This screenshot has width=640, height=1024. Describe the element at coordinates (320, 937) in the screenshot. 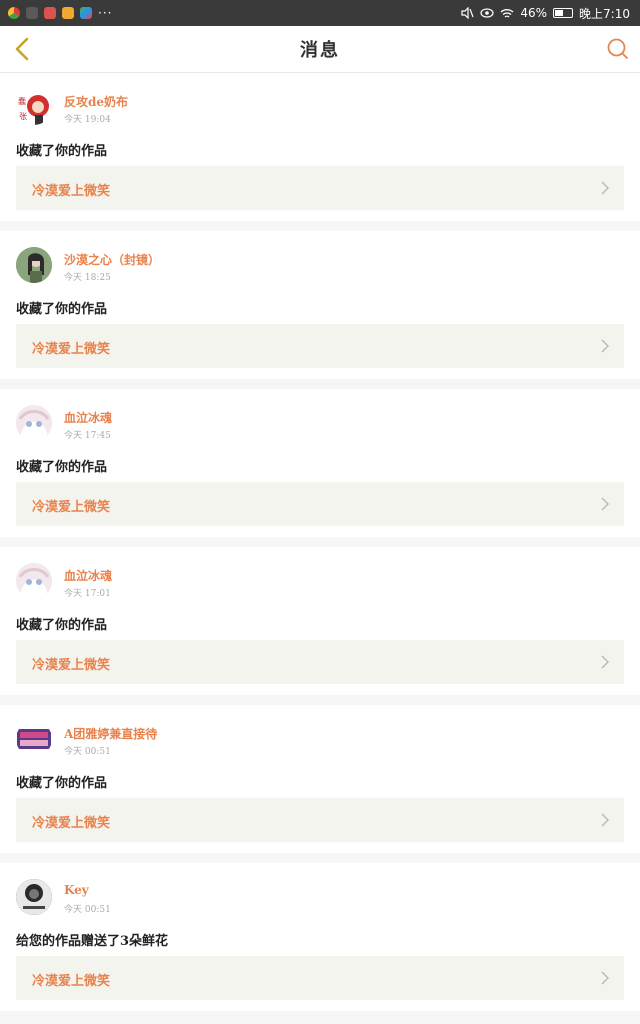

I see `message-card: Key 今天 00:51 给您的作品赠送了3朵鲜花 冷漠爱上微笑` at that location.